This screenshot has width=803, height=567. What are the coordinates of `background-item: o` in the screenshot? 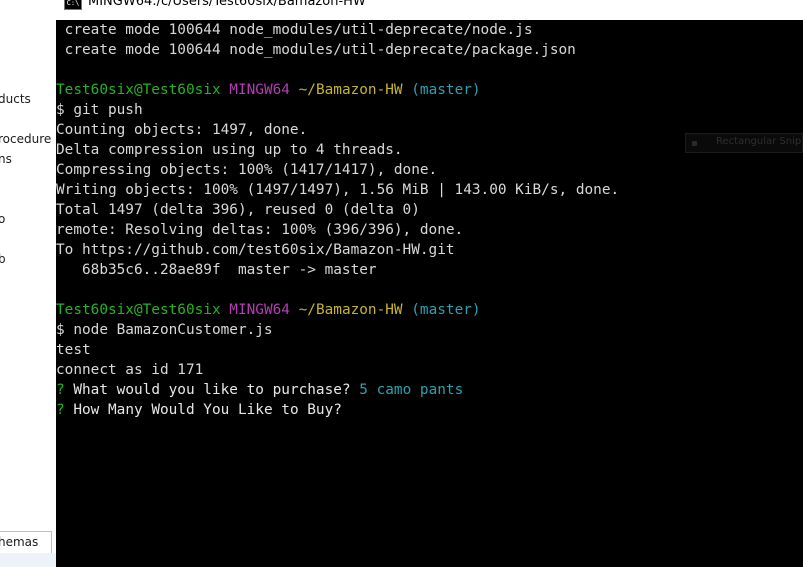 It's located at (2, 219).